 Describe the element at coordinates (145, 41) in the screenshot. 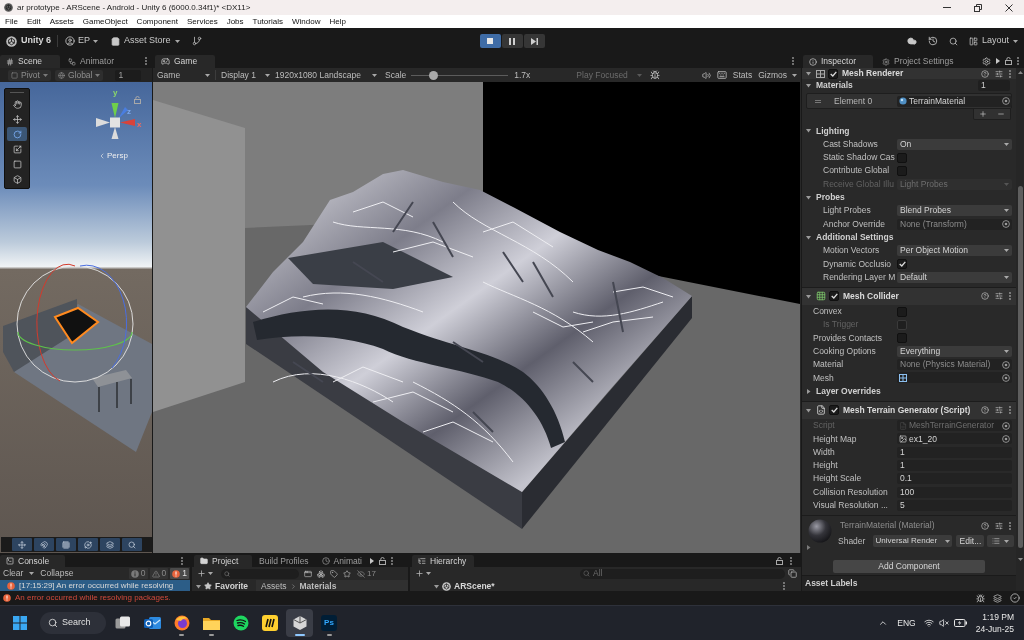

I see `asset-store-button: Asset Store` at that location.